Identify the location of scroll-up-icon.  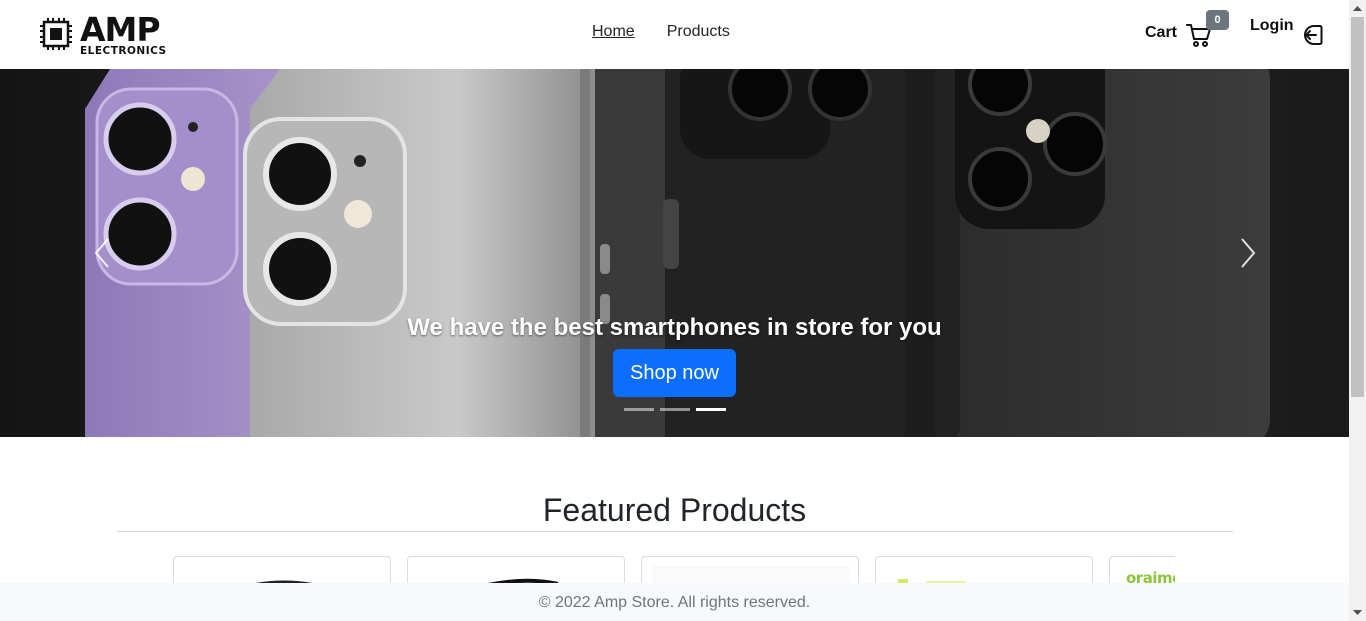
(1357, 8).